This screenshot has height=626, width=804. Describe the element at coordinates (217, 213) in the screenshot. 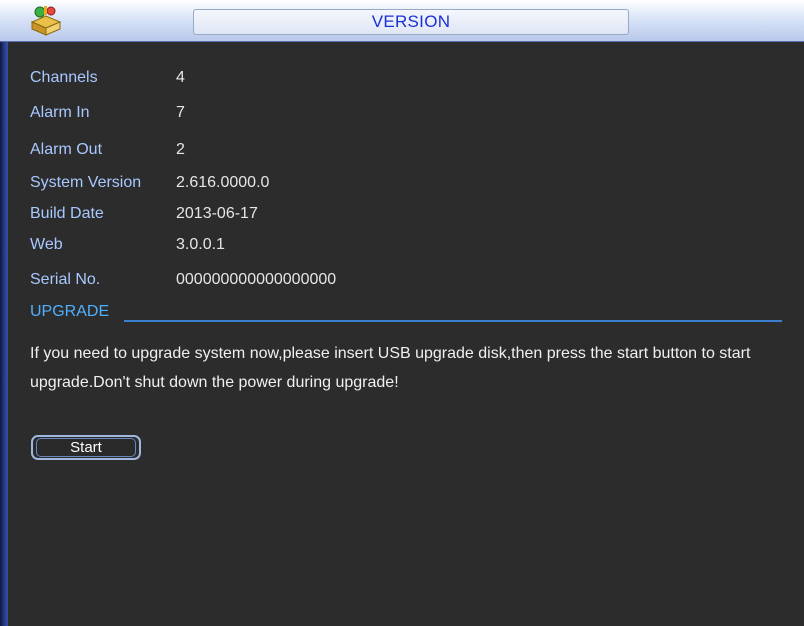

I see `info-value: 2013-06-17` at that location.